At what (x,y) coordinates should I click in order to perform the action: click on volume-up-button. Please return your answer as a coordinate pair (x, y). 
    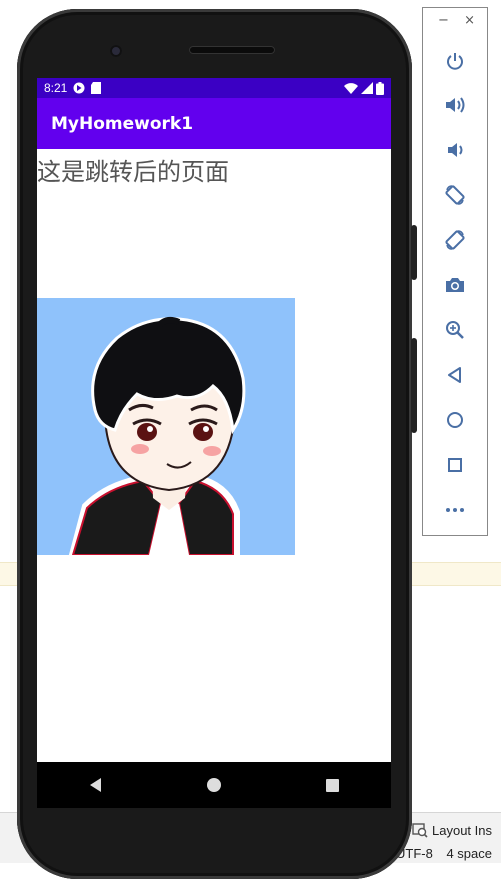
    Looking at the image, I should click on (455, 105).